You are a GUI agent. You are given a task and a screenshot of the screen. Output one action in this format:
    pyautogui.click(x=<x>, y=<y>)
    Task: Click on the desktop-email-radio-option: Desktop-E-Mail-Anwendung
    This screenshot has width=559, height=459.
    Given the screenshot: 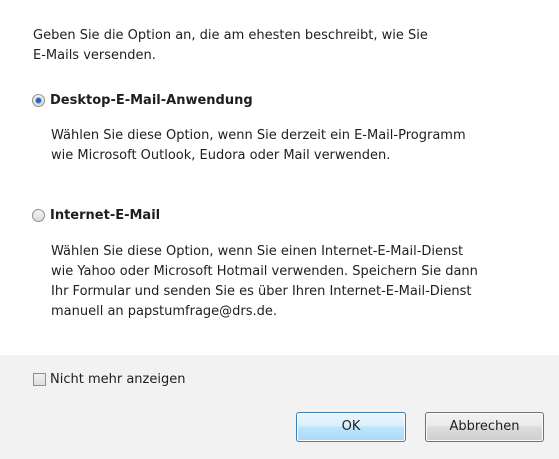 What is the action you would take?
    pyautogui.click(x=142, y=100)
    